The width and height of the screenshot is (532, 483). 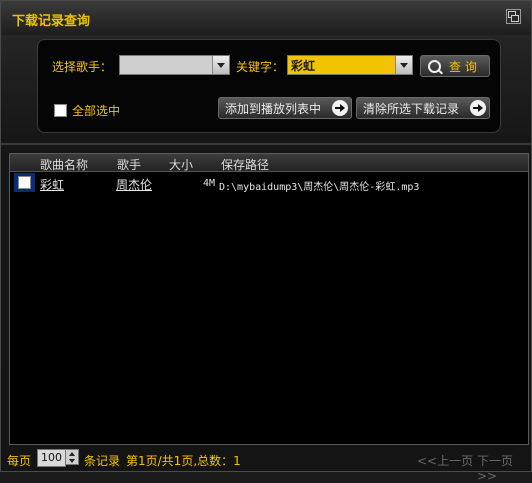 I want to click on page-info: 第1页/共1页,总数：1, so click(x=183, y=461).